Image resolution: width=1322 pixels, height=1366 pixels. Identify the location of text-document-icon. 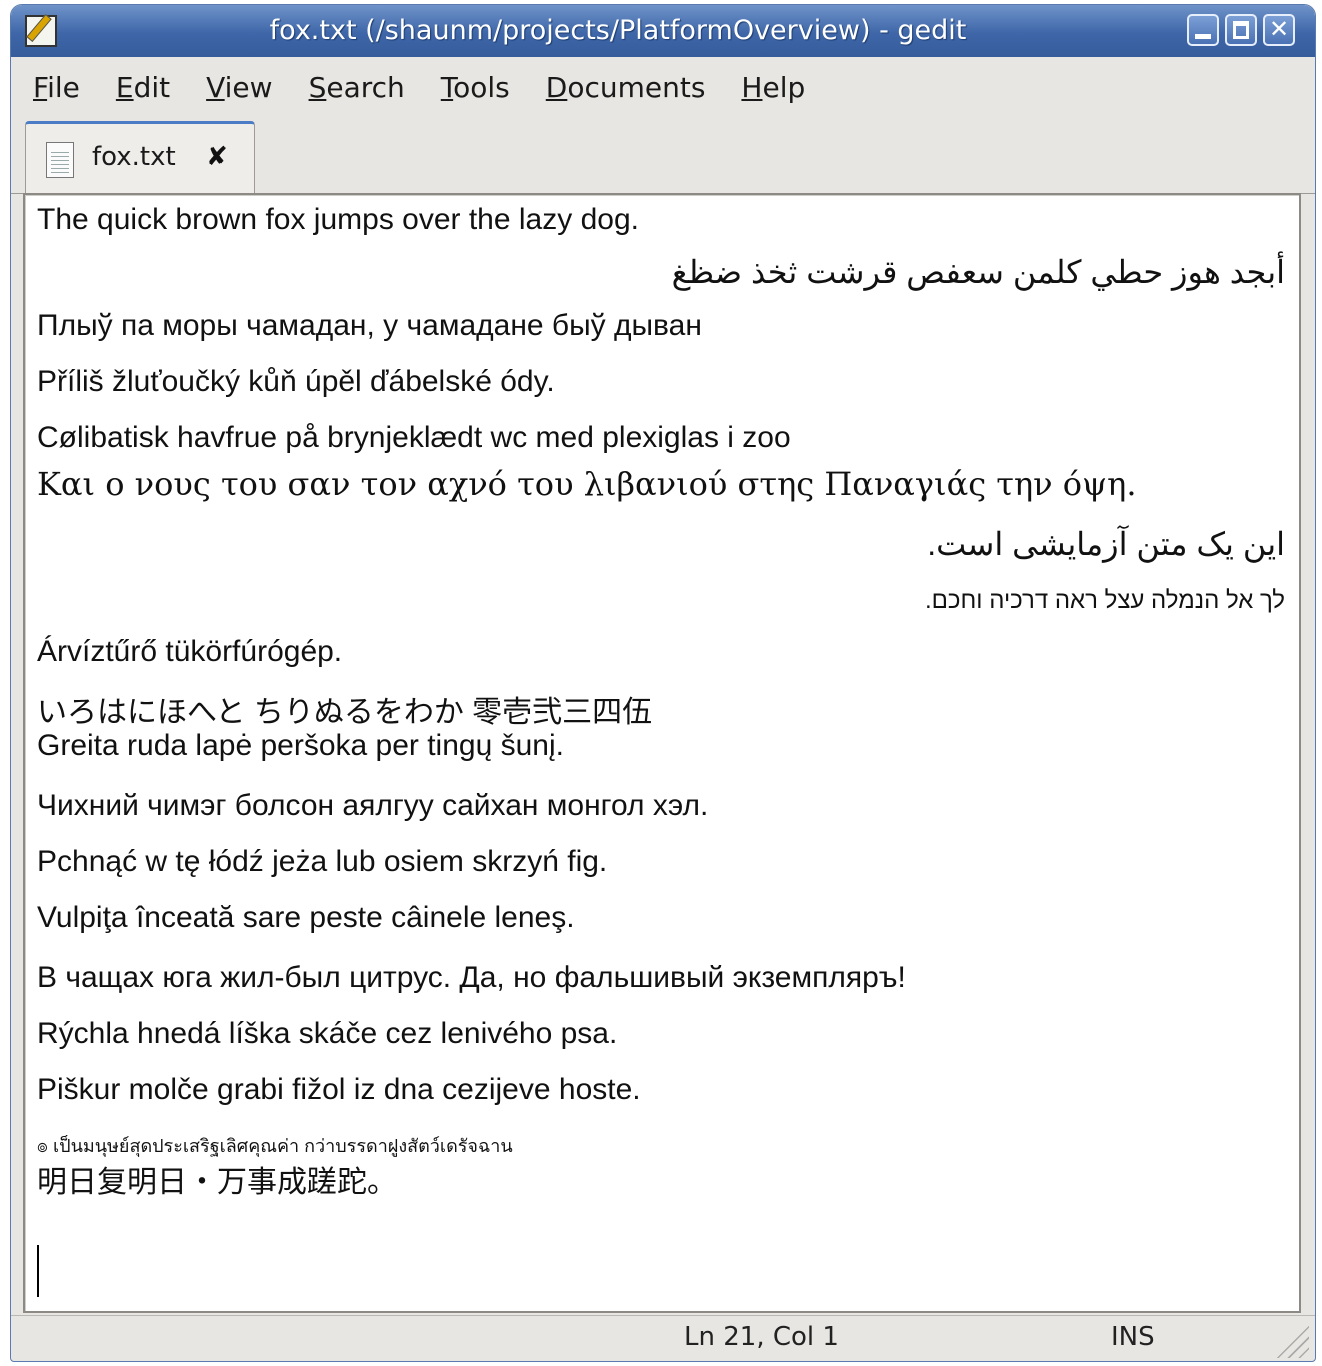
(60, 160).